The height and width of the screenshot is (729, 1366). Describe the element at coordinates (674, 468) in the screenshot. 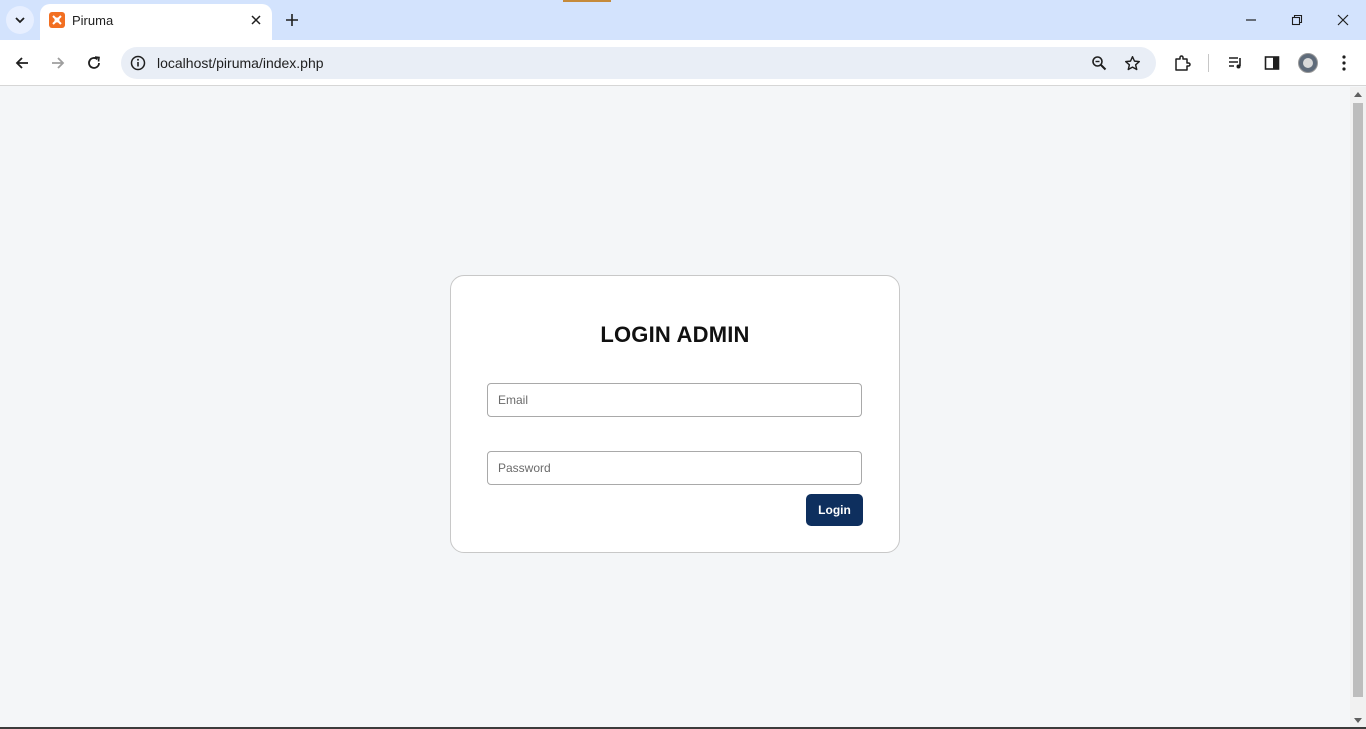

I see `password-input` at that location.